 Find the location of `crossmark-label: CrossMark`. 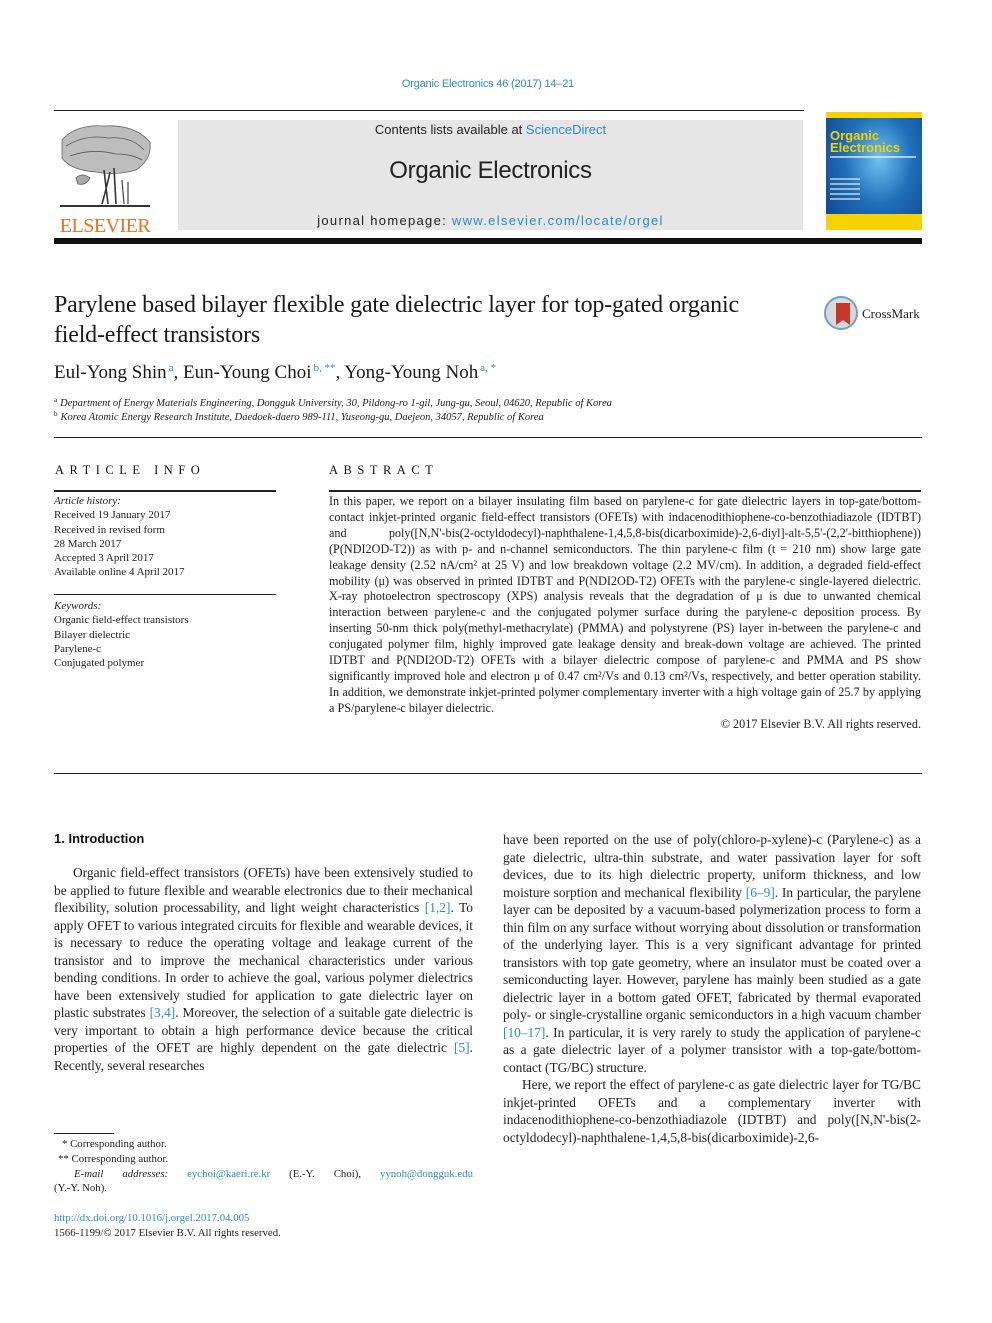

crossmark-label: CrossMark is located at coordinates (891, 313).